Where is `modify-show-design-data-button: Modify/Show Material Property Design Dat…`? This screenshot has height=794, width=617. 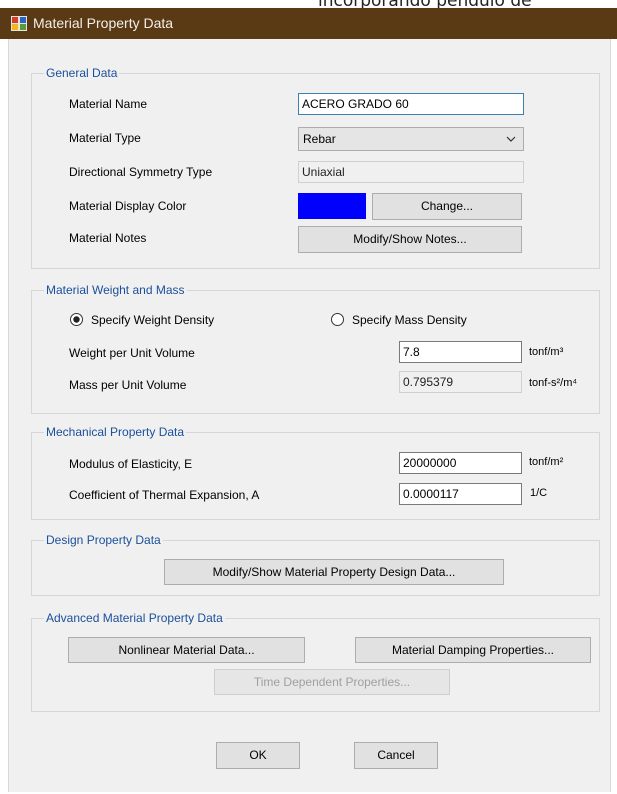 modify-show-design-data-button: Modify/Show Material Property Design Dat… is located at coordinates (334, 572).